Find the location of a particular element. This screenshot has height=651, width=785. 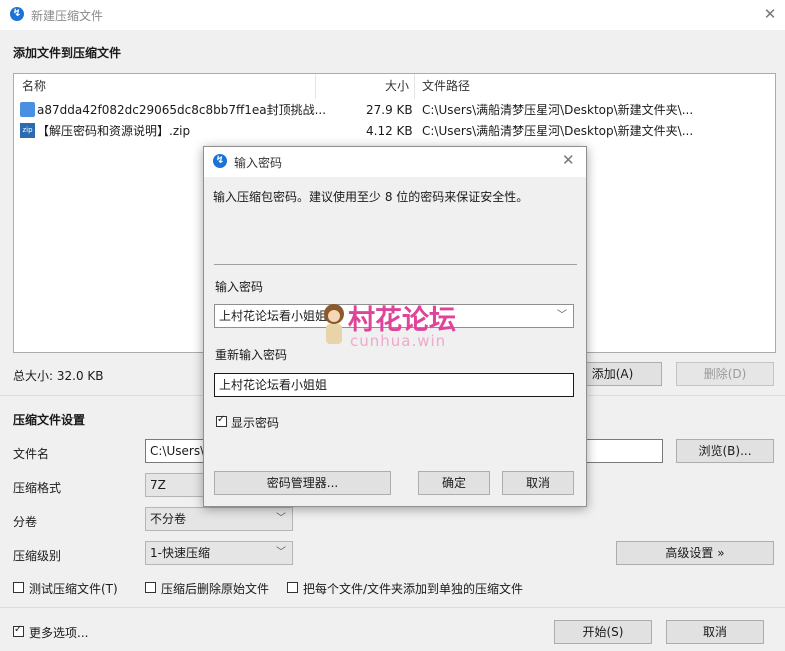

format-value: 7Z is located at coordinates (158, 485).